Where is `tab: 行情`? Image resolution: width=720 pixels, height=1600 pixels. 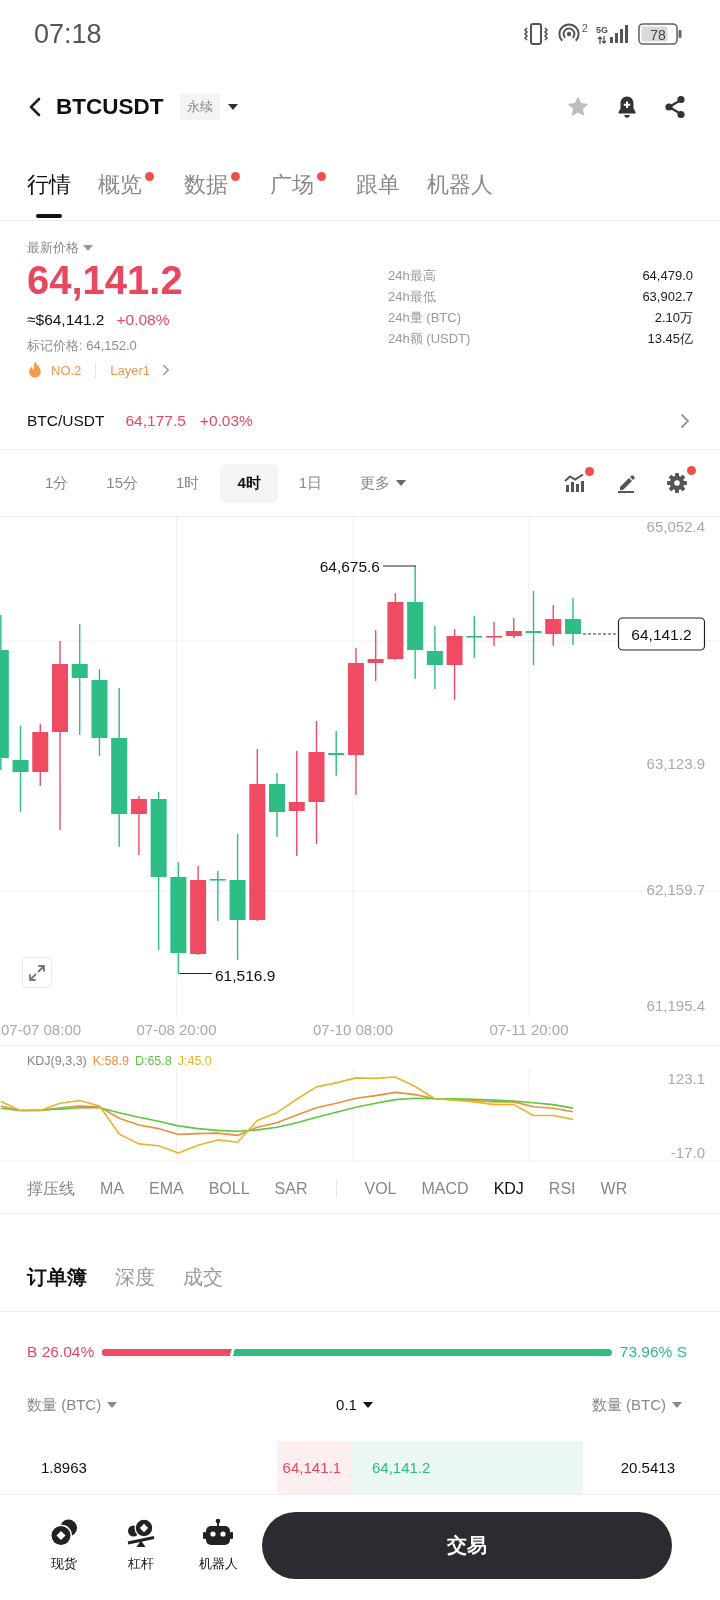 tab: 行情 is located at coordinates (49, 194).